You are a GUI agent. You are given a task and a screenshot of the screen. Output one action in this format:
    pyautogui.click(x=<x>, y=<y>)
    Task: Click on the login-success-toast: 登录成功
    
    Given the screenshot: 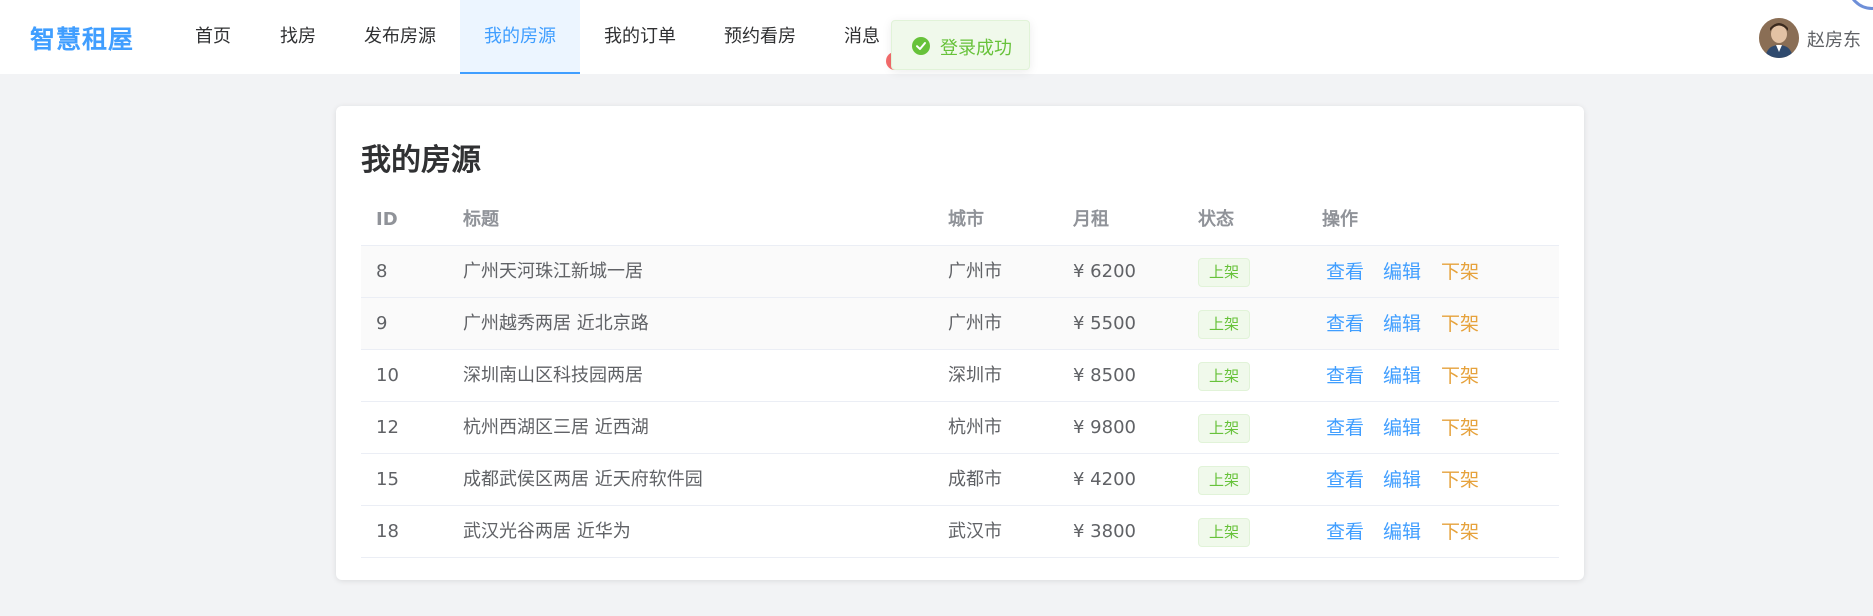 What is the action you would take?
    pyautogui.click(x=960, y=45)
    